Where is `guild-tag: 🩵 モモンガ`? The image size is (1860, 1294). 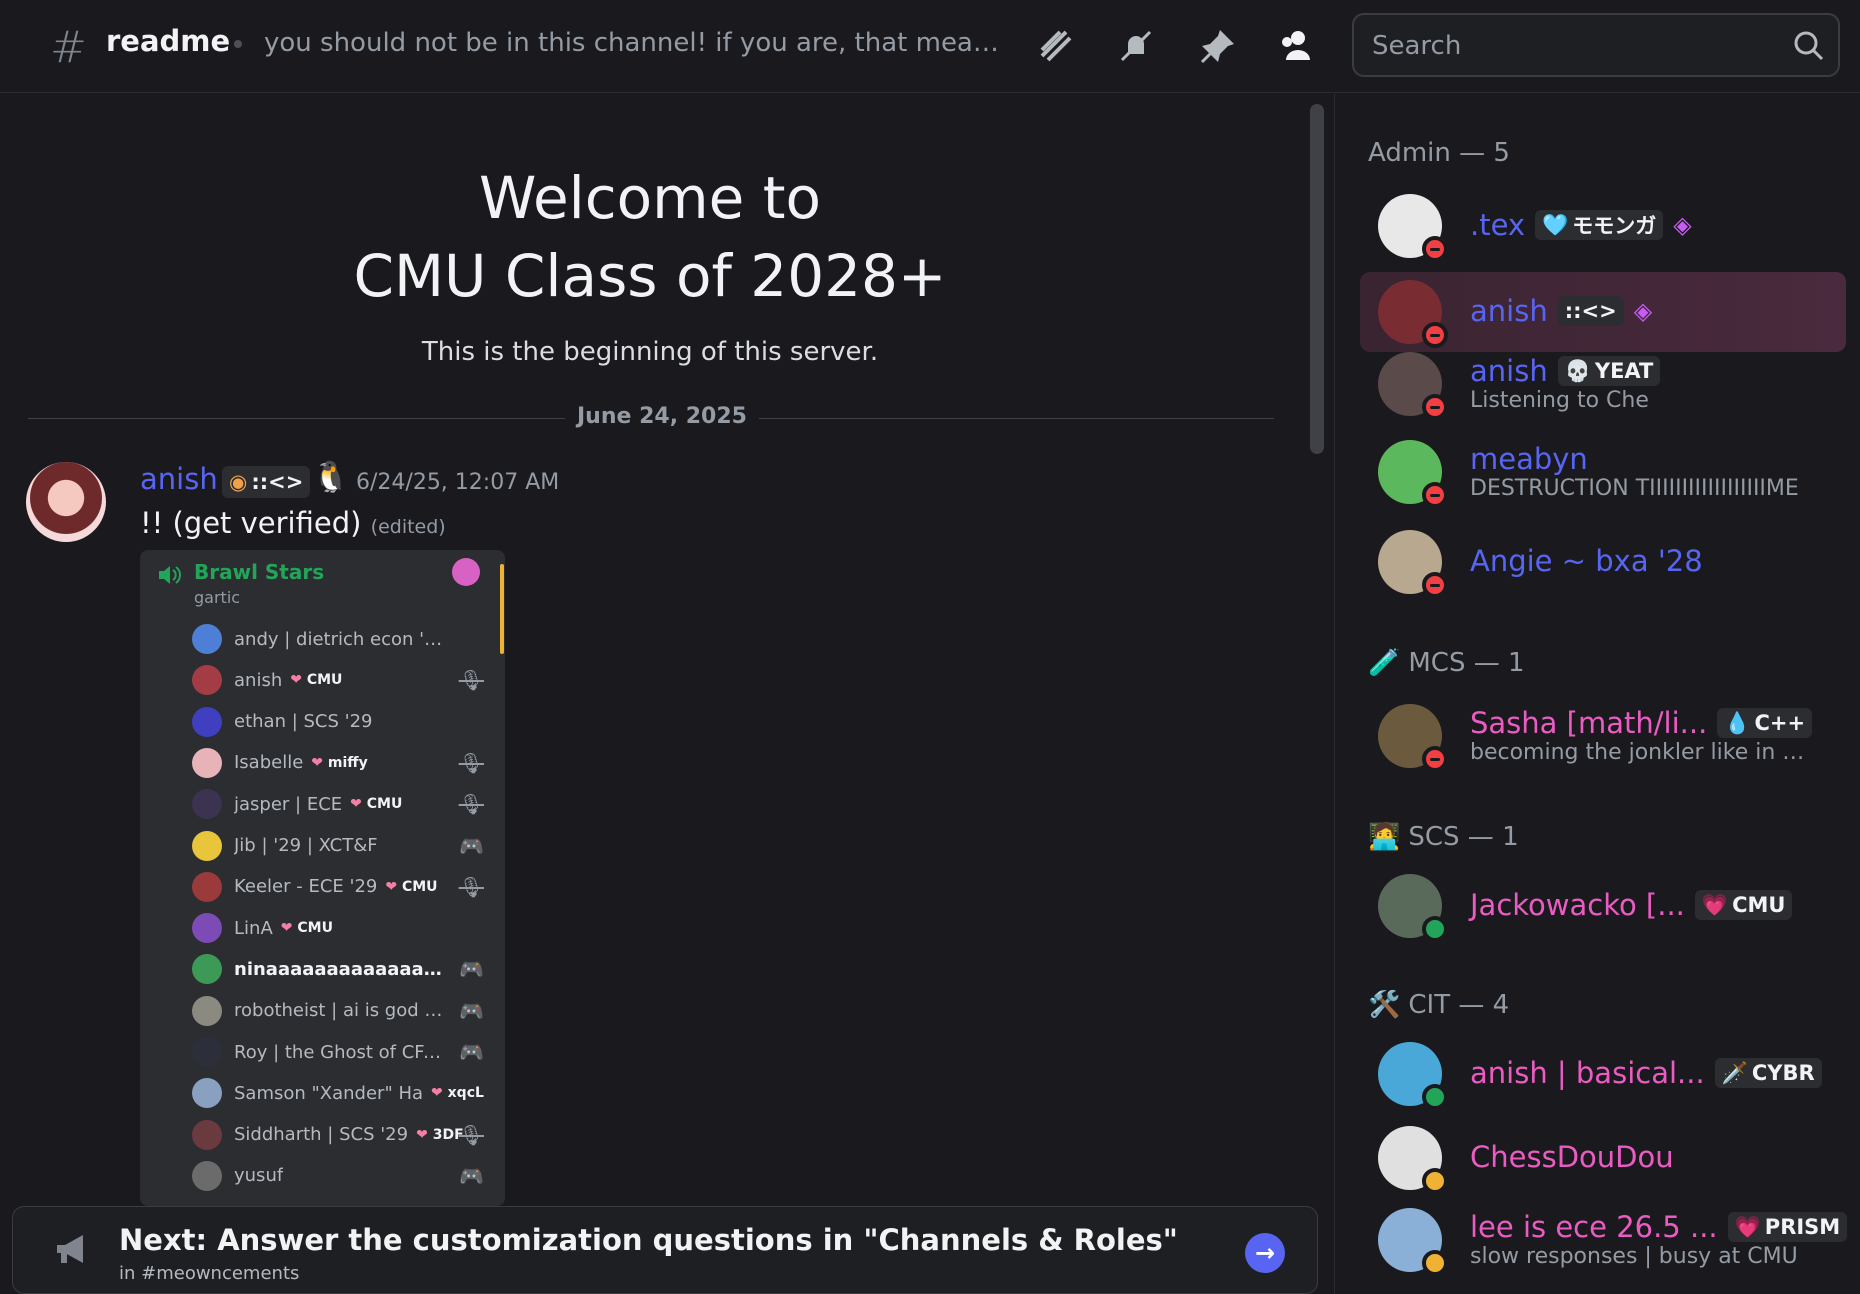
guild-tag: 🩵 モモンガ is located at coordinates (1599, 225).